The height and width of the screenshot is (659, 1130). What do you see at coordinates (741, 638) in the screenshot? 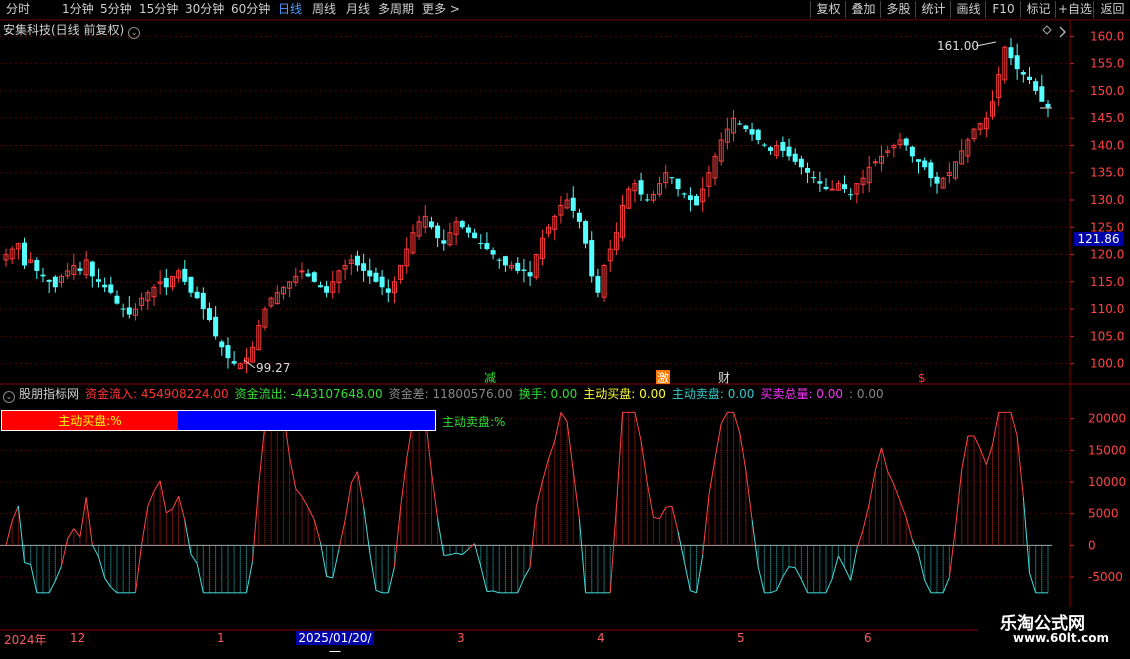
I see `date-tick-5: 5` at bounding box center [741, 638].